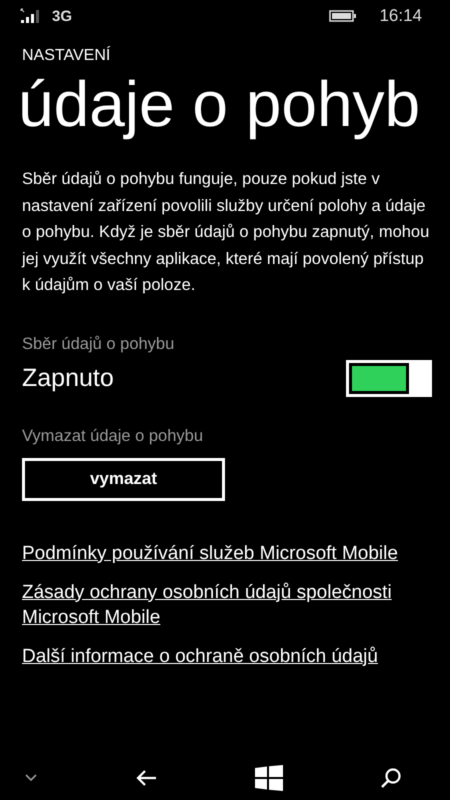 This screenshot has height=800, width=450. Describe the element at coordinates (66, 56) in the screenshot. I see `section-title: NASTAVENÍ` at that location.